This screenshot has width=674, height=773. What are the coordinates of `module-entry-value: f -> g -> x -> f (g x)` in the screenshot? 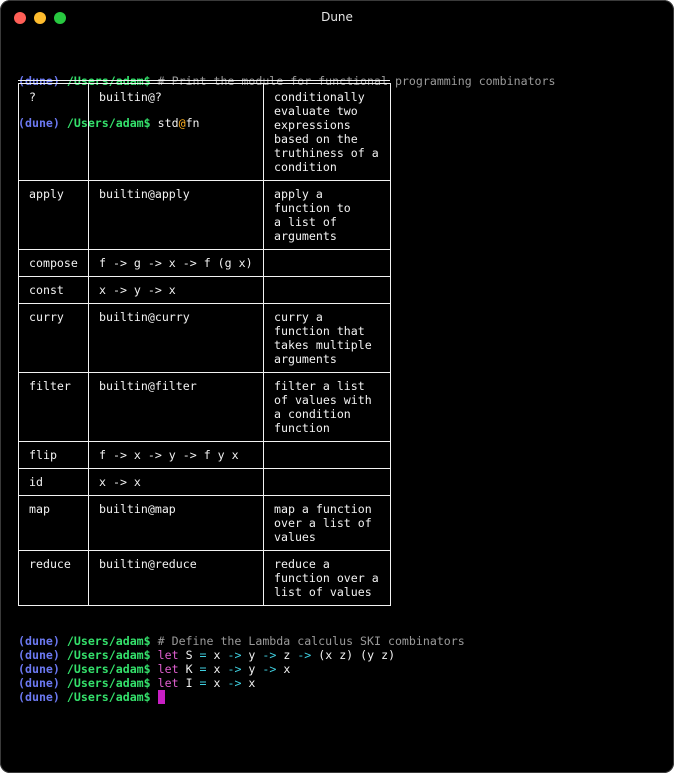 It's located at (176, 263).